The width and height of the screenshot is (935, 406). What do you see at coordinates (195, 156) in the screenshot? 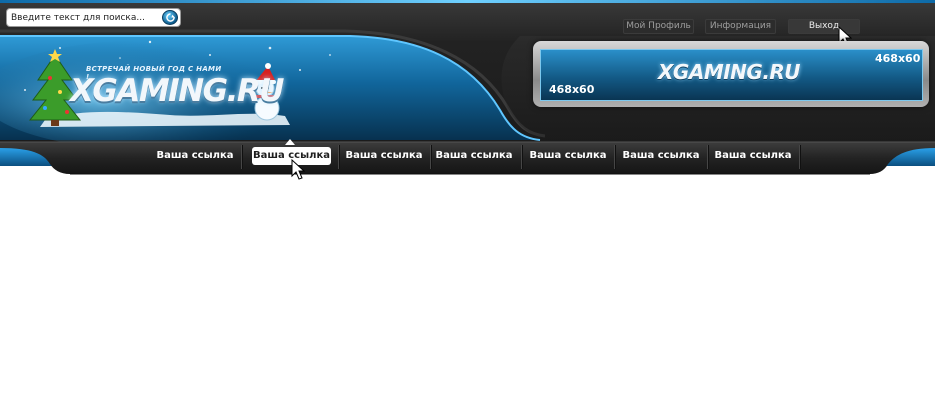
I see `nav-link-1: Ваша ссылка` at bounding box center [195, 156].